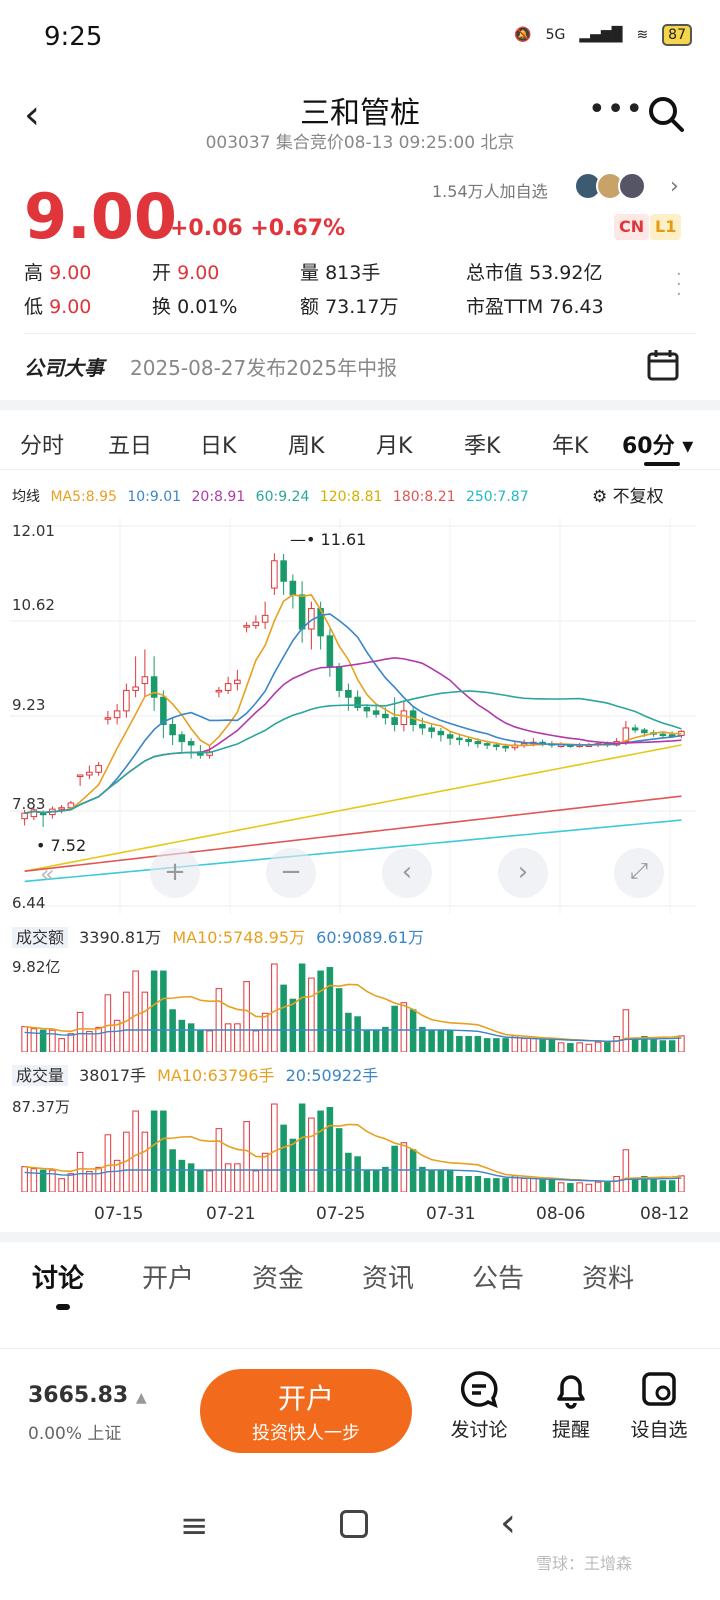 The width and height of the screenshot is (720, 1600). Describe the element at coordinates (666, 114) in the screenshot. I see `search-icon` at that location.